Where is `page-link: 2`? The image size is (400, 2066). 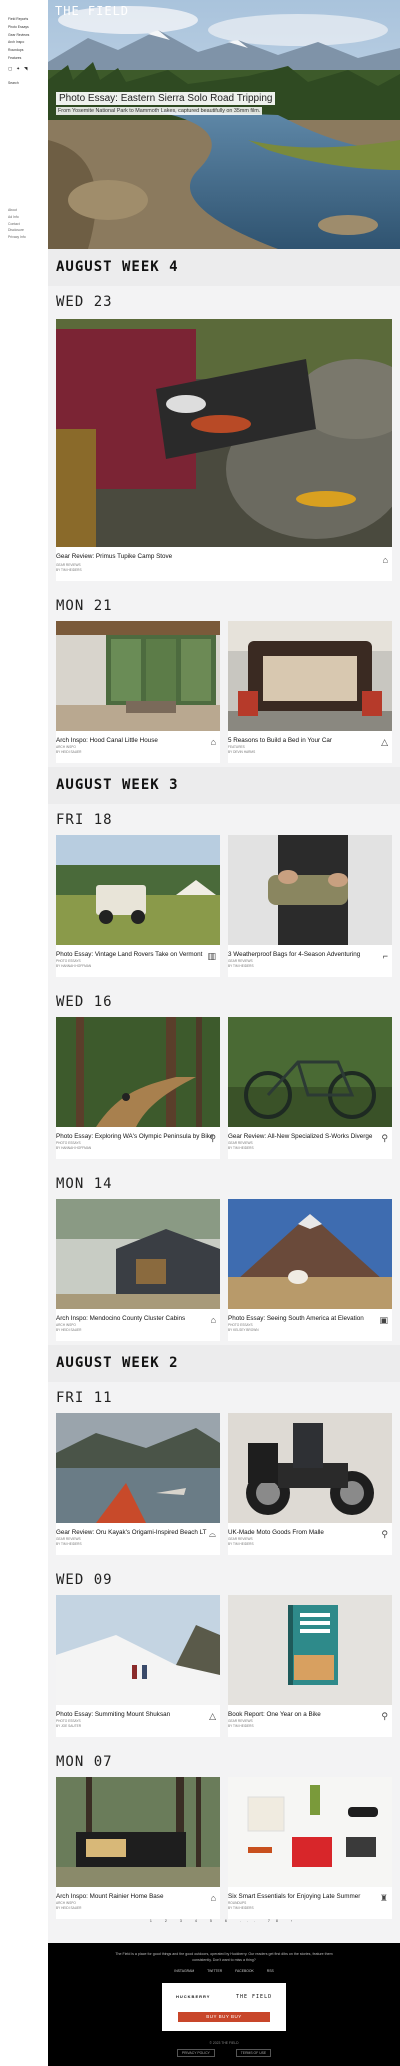 page-link: 2 is located at coordinates (169, 1921).